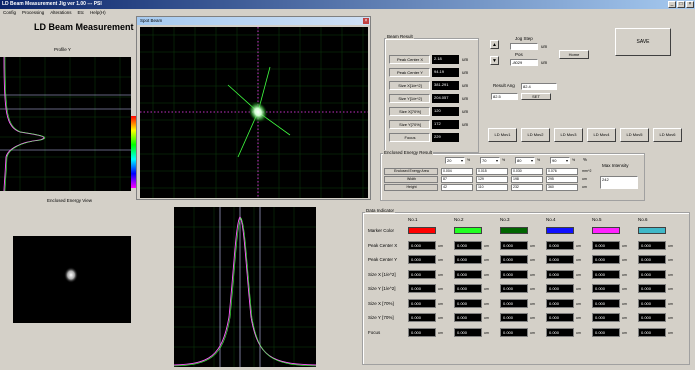 The height and width of the screenshot is (370, 695). What do you see at coordinates (62, 49) in the screenshot?
I see `profile-y-label: Profile Y` at bounding box center [62, 49].